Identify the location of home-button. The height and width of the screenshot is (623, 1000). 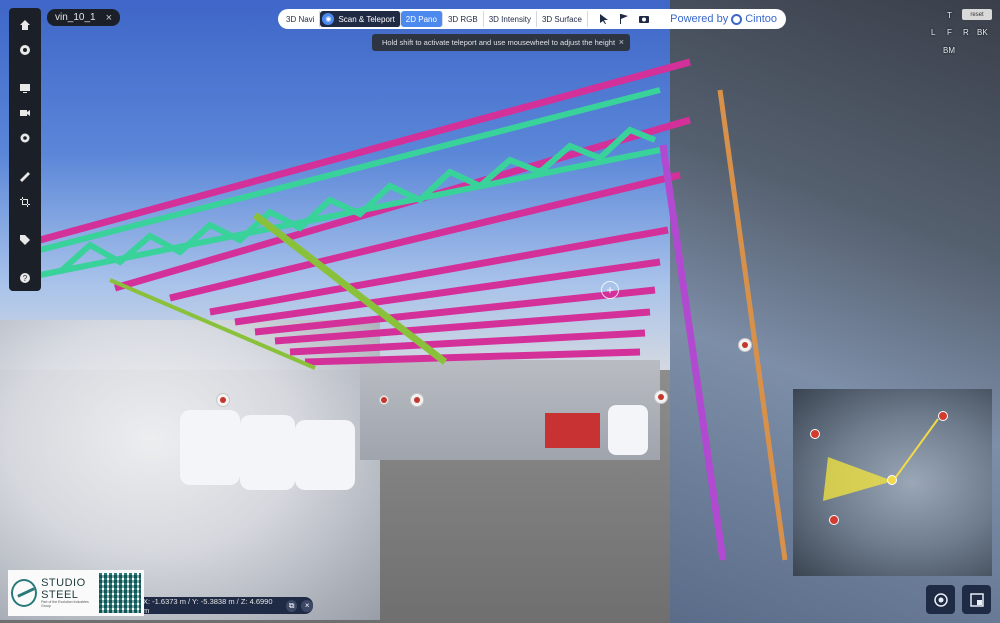
(25, 24).